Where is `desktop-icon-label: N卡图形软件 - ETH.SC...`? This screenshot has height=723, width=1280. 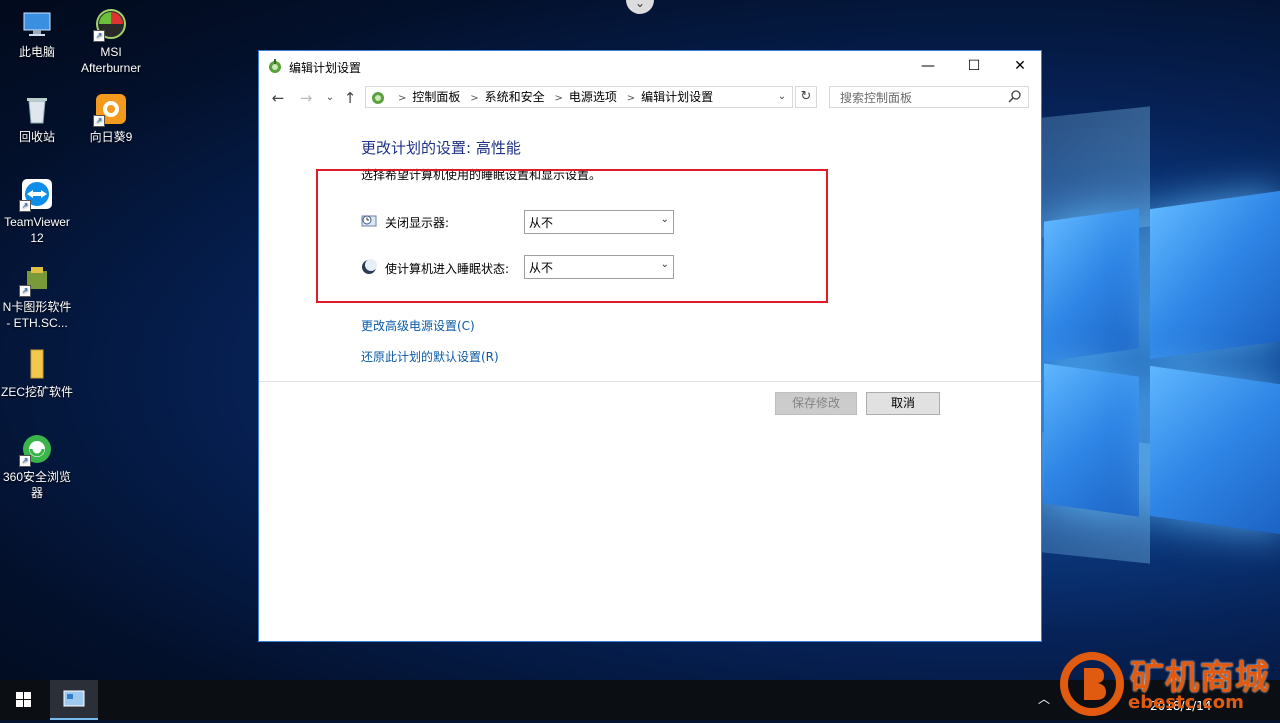
desktop-icon-label: N卡图形软件 - ETH.SC... is located at coordinates (37, 315).